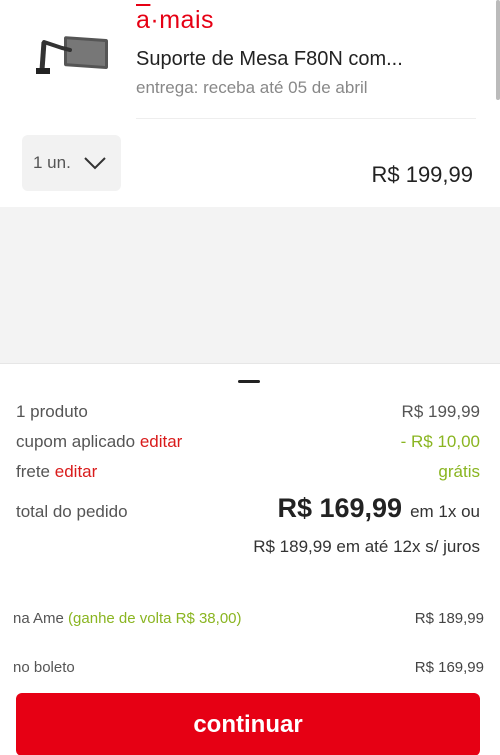 This screenshot has width=500, height=755. I want to click on monitor-arm-icon, so click(73, 53).